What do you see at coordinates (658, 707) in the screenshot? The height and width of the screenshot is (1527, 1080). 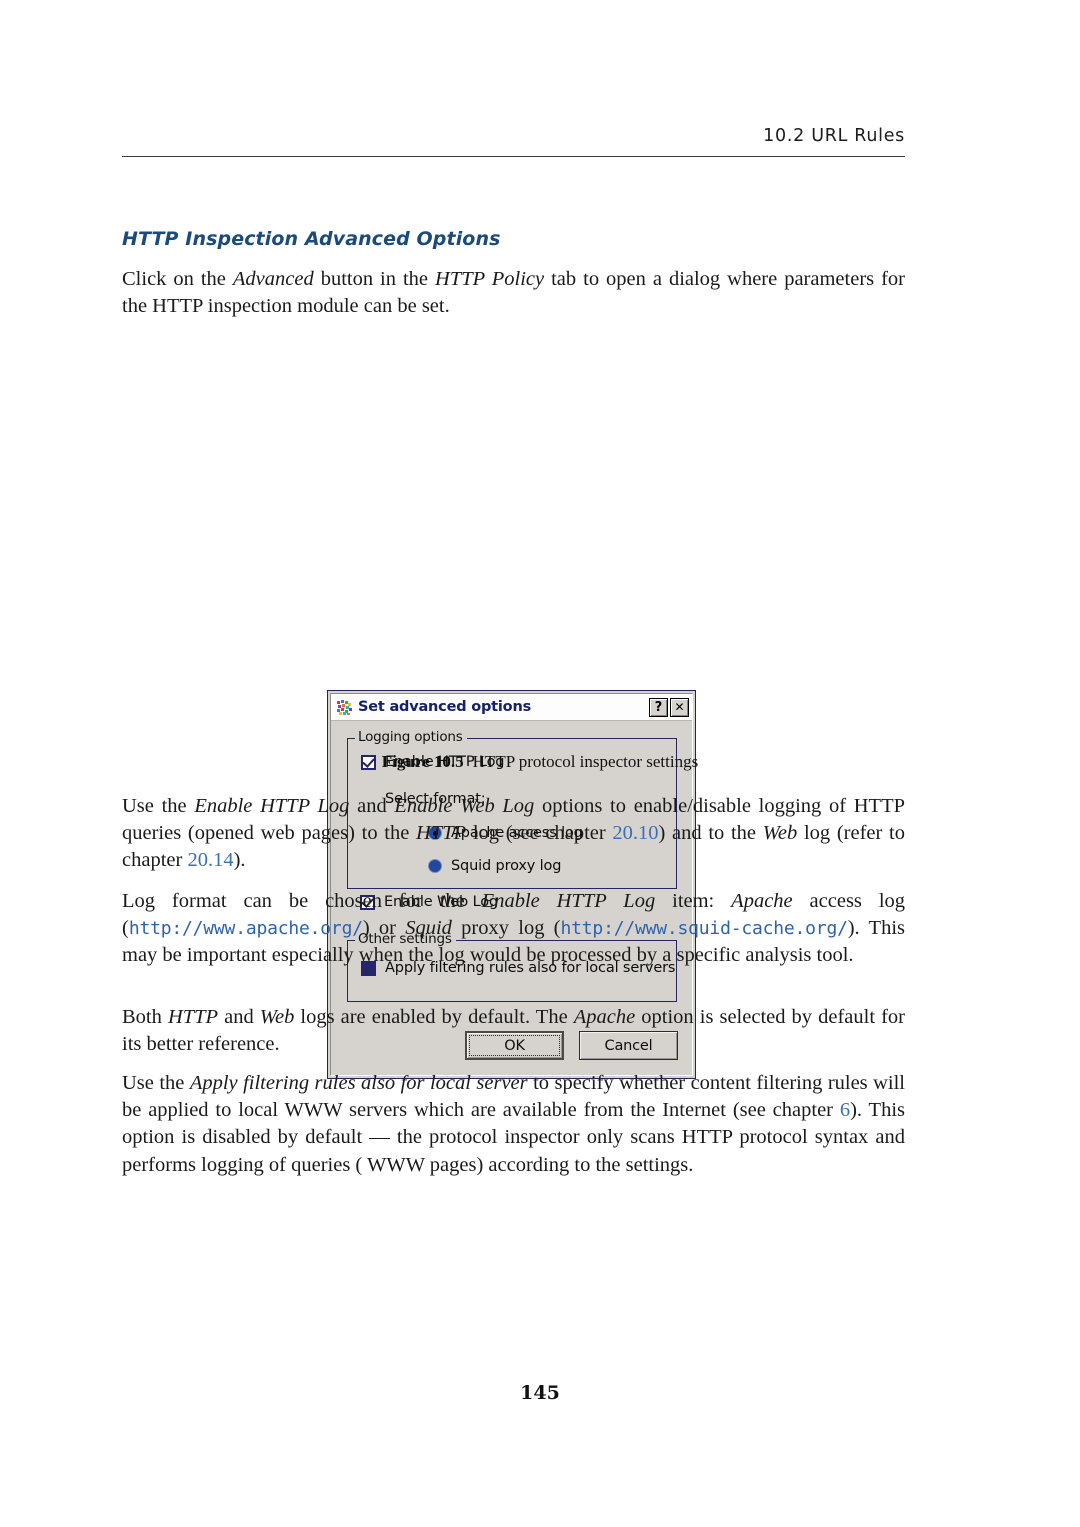 I see `help-icon: ?` at bounding box center [658, 707].